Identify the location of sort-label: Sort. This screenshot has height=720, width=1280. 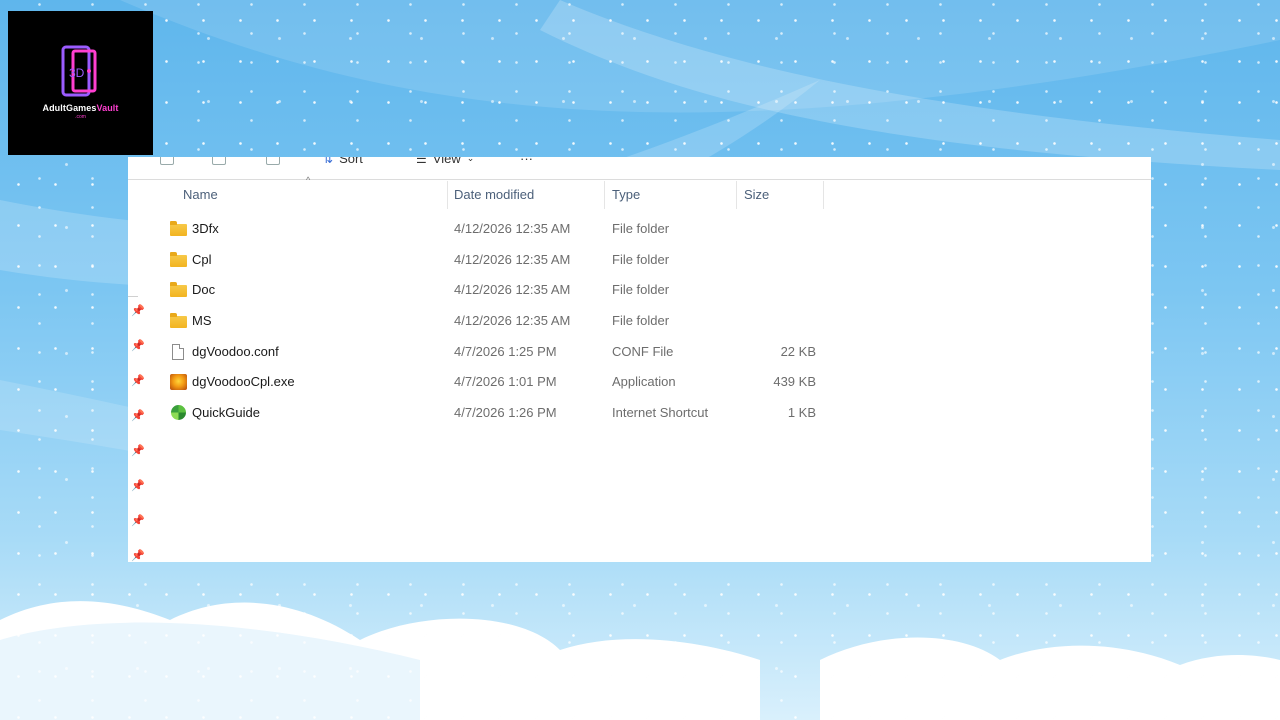
(351, 161).